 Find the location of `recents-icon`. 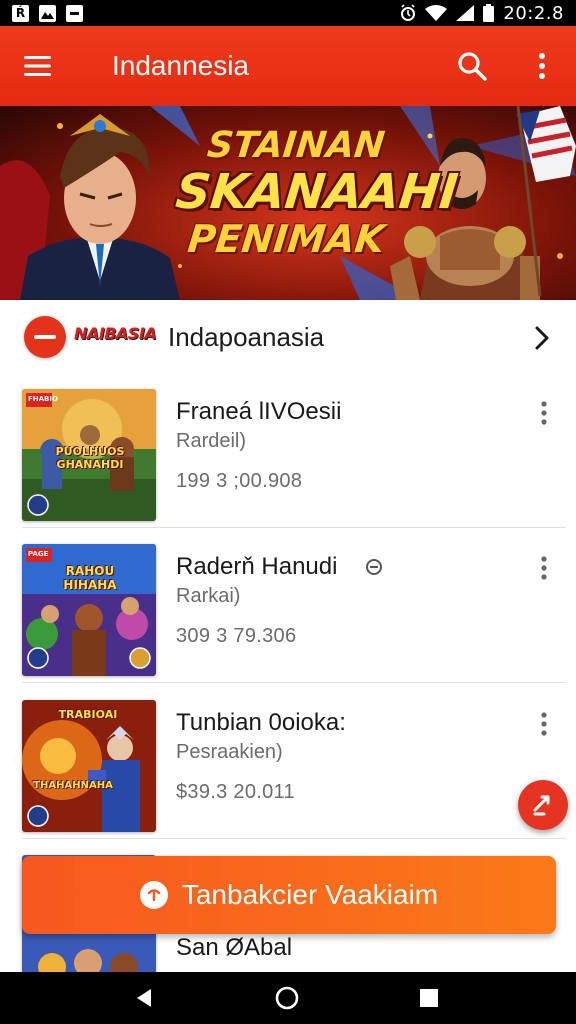

recents-icon is located at coordinates (429, 998).